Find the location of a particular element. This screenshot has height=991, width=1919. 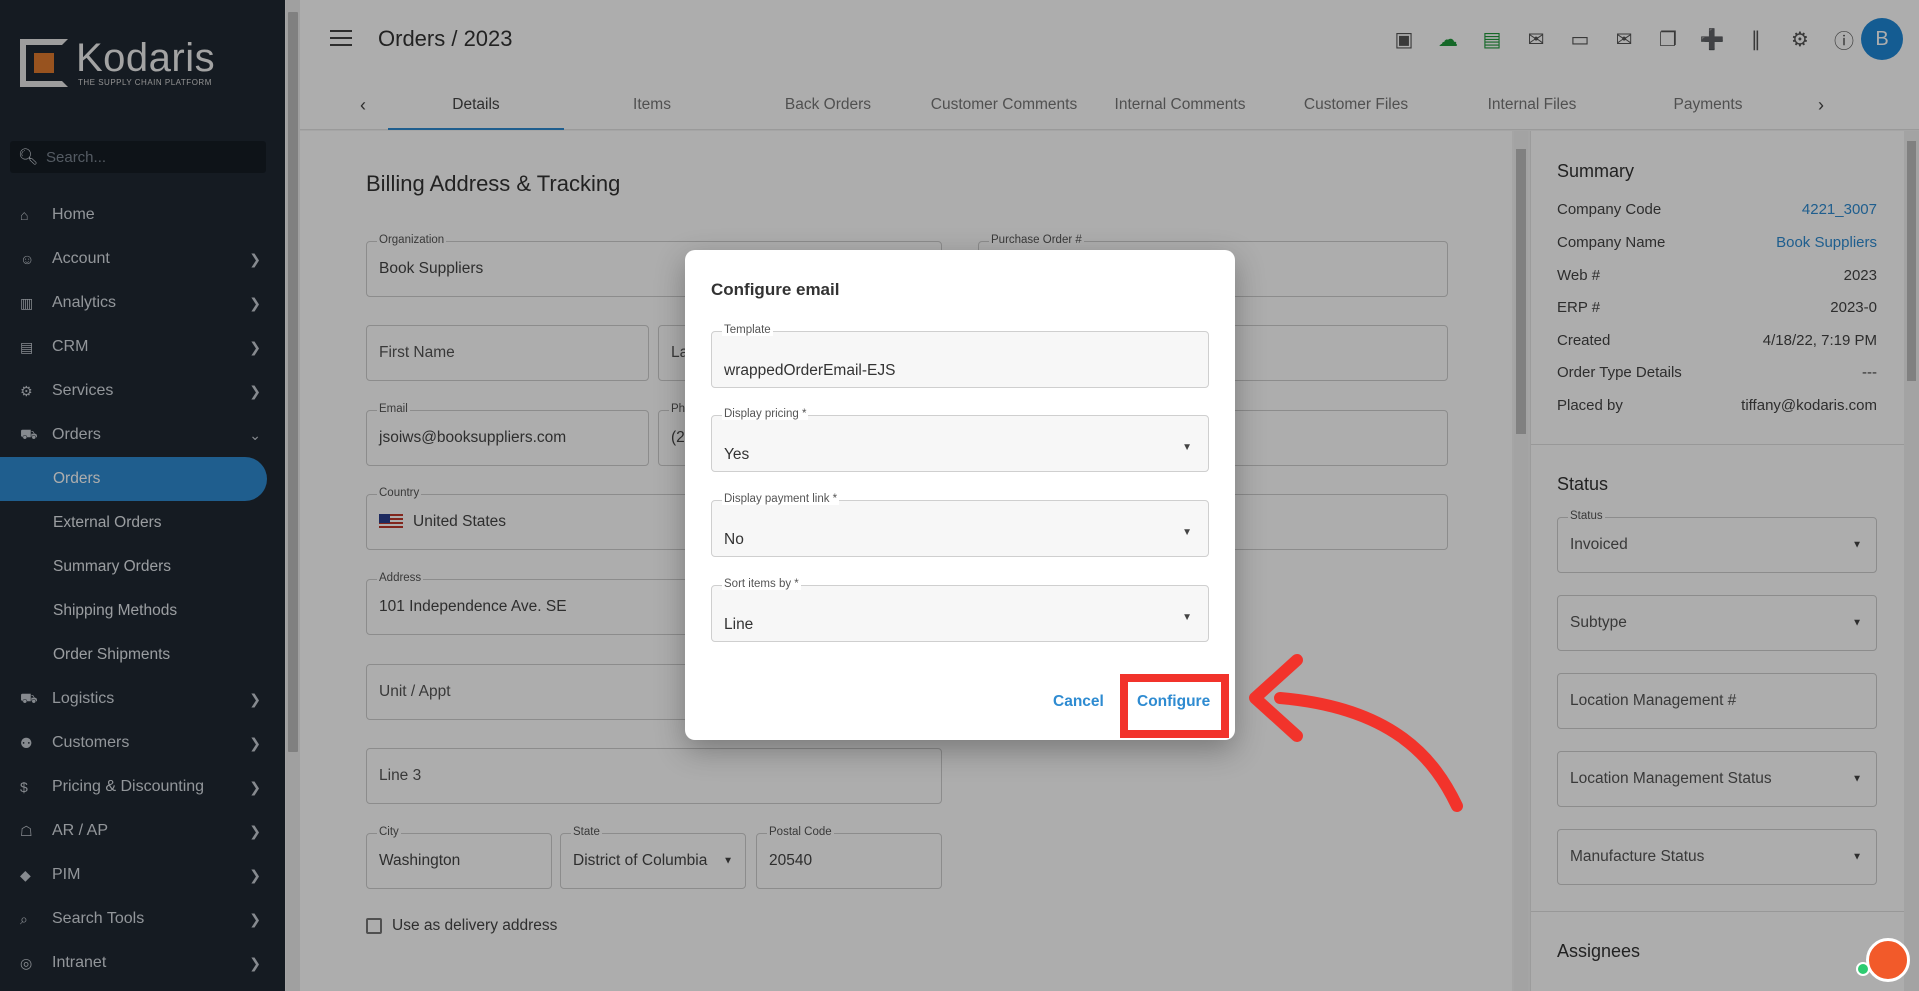

display-pricing-select: Display pricing * Yes ▼ is located at coordinates (960, 440).